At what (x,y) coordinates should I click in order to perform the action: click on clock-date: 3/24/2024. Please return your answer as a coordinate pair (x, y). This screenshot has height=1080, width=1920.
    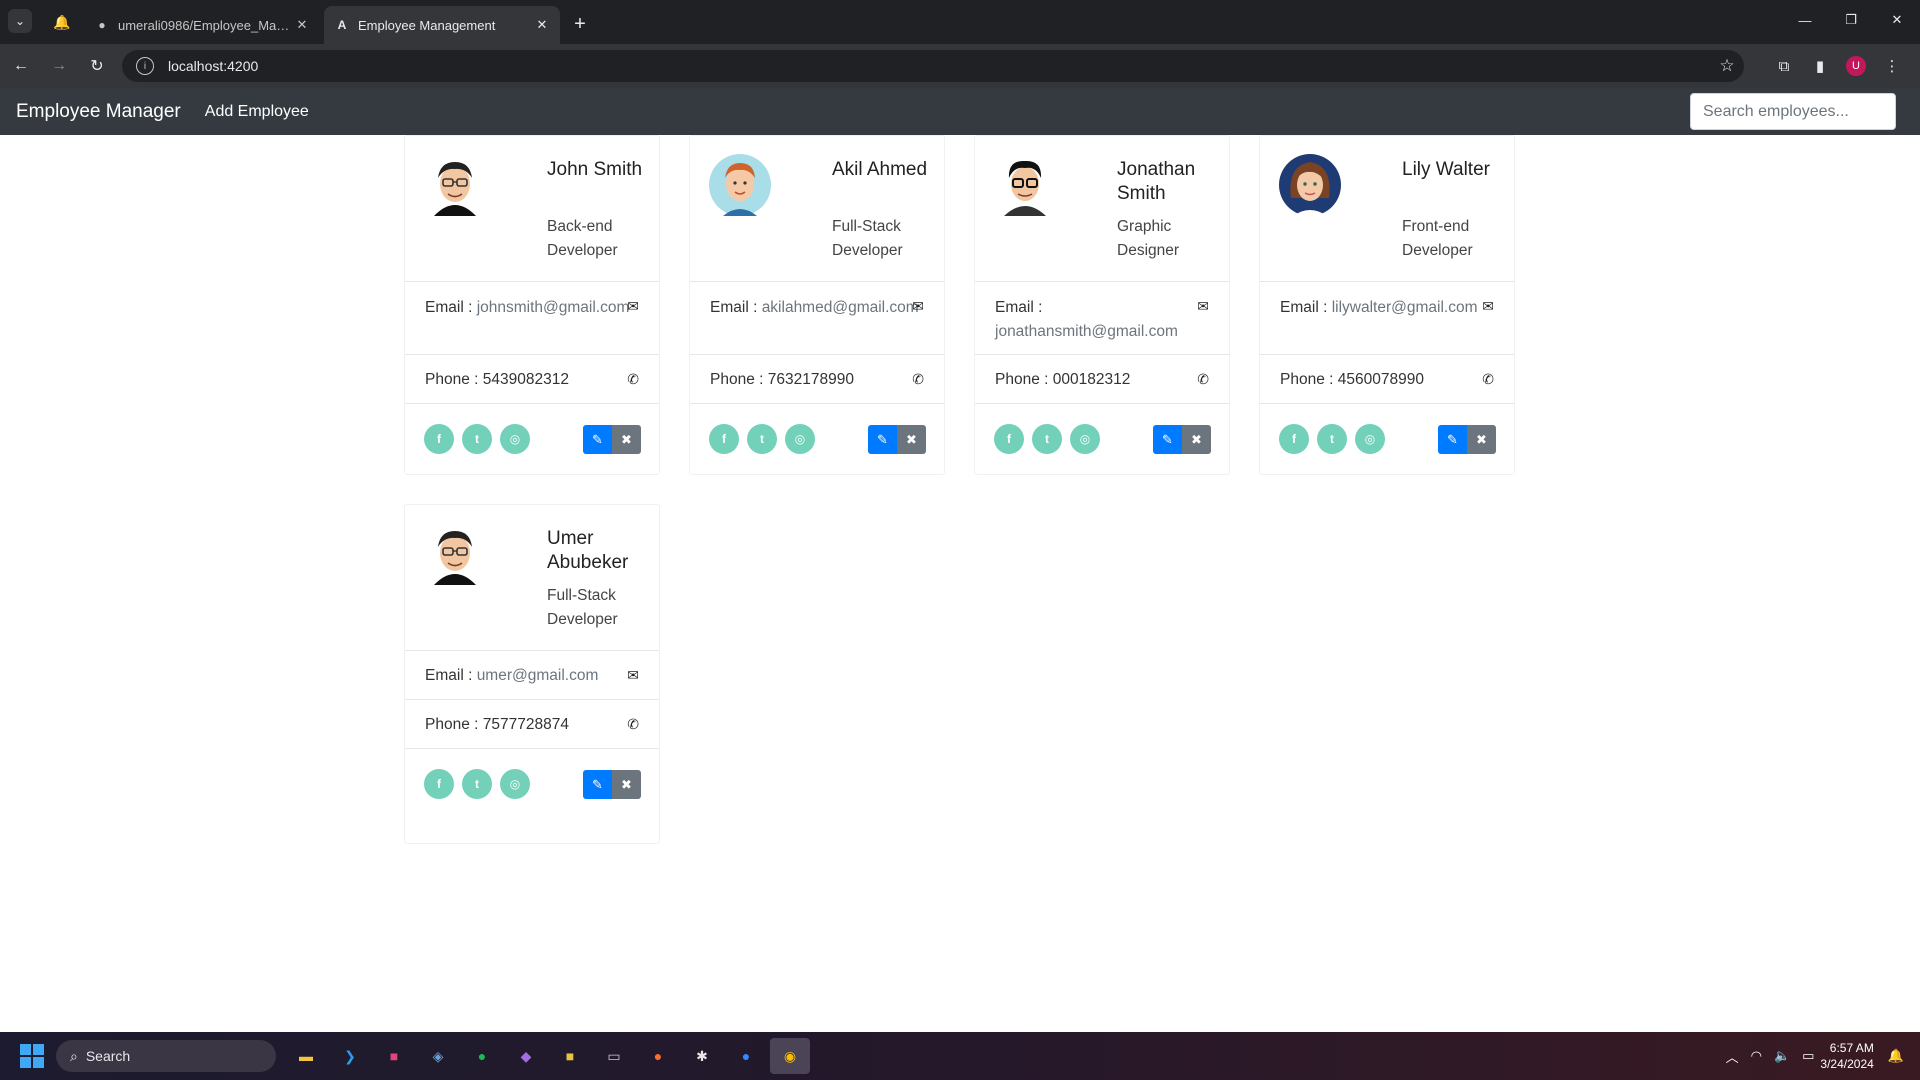
    Looking at the image, I should click on (1847, 1064).